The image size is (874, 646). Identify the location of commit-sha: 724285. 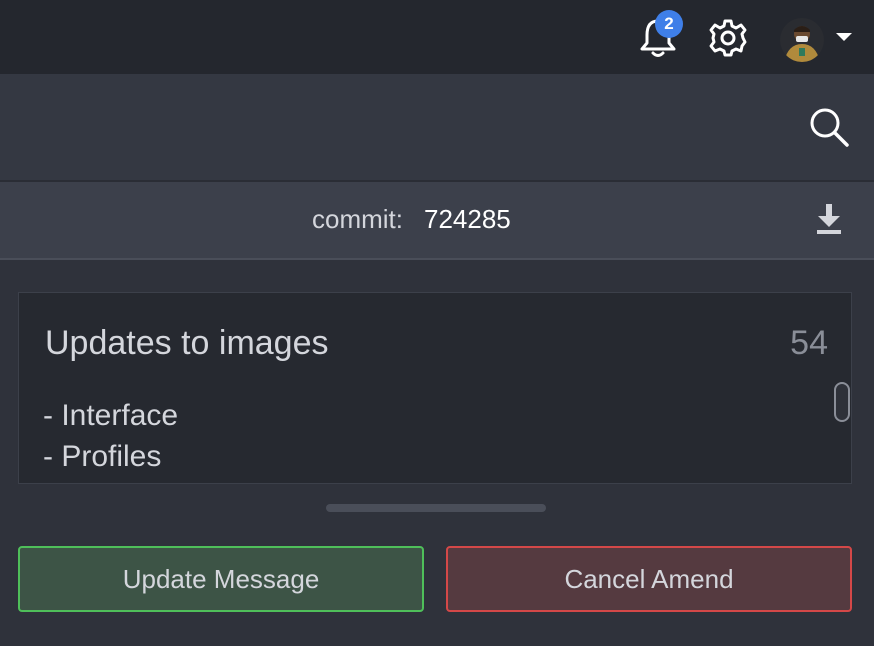
(467, 219).